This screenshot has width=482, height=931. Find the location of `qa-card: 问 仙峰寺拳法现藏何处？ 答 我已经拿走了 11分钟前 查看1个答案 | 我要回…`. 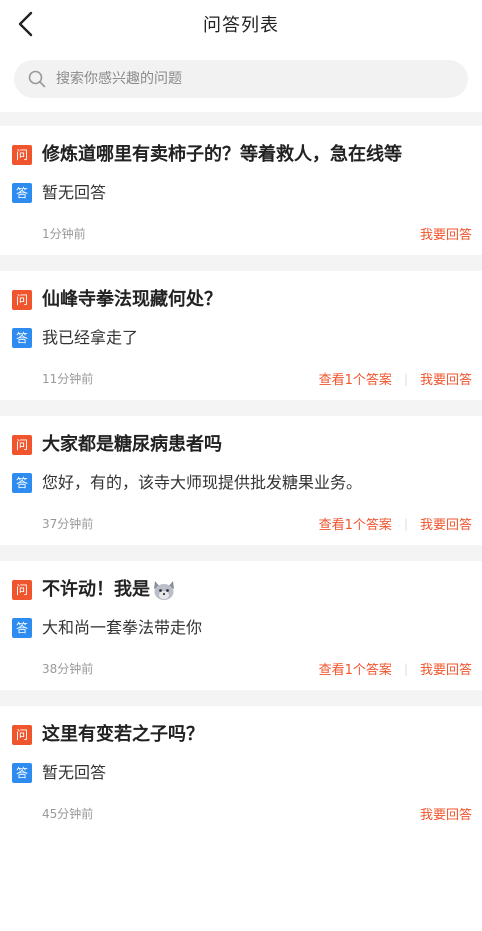

qa-card: 问 仙峰寺拳法现藏何处？ 答 我已经拿走了 11分钟前 查看1个答案 | 我要回… is located at coordinates (241, 335).